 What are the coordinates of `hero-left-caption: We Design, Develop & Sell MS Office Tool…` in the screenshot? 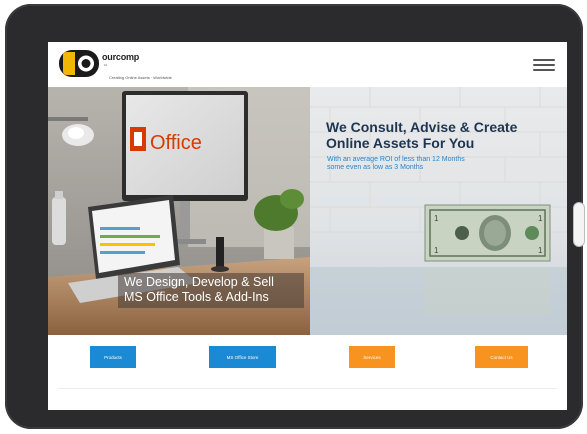 It's located at (211, 290).